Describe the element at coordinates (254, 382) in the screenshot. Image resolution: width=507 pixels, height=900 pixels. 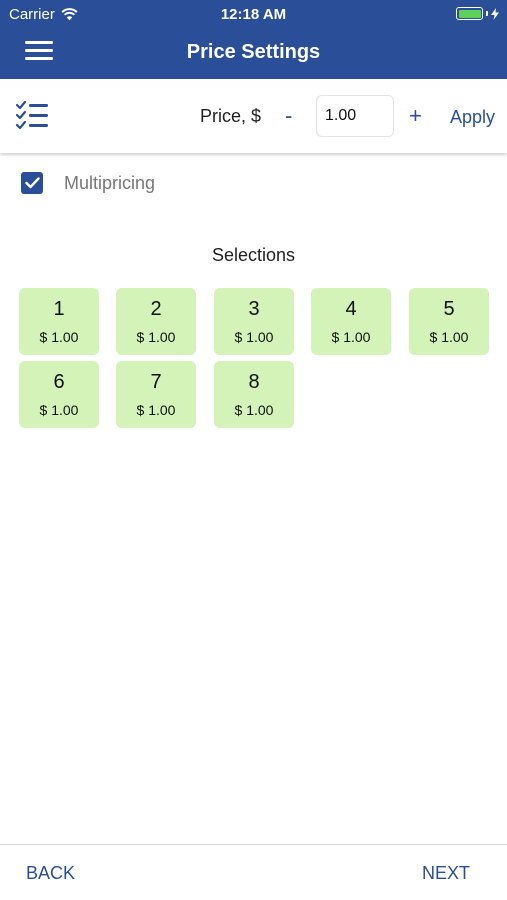
I see `selection-number: 8` at that location.